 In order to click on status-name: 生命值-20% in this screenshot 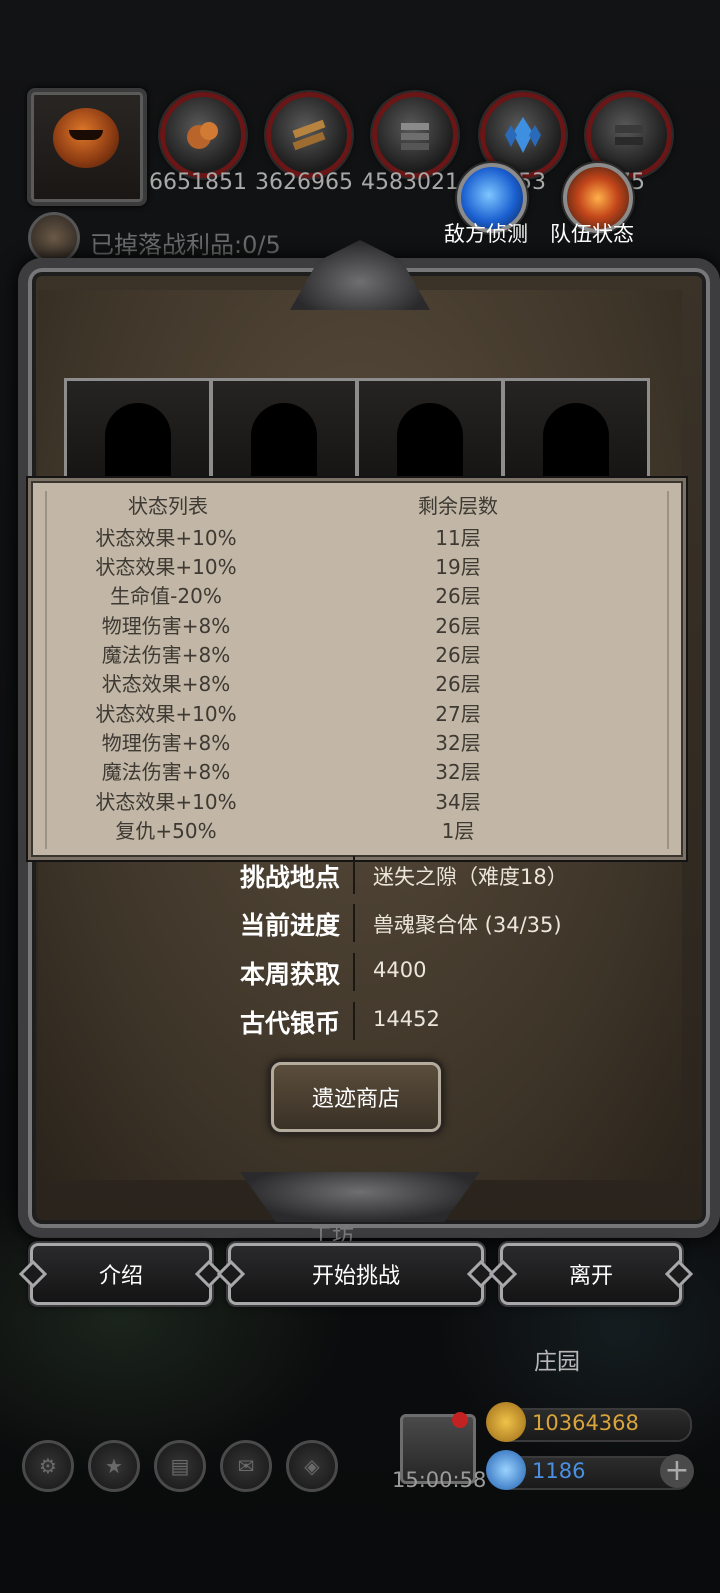, I will do `click(166, 596)`.